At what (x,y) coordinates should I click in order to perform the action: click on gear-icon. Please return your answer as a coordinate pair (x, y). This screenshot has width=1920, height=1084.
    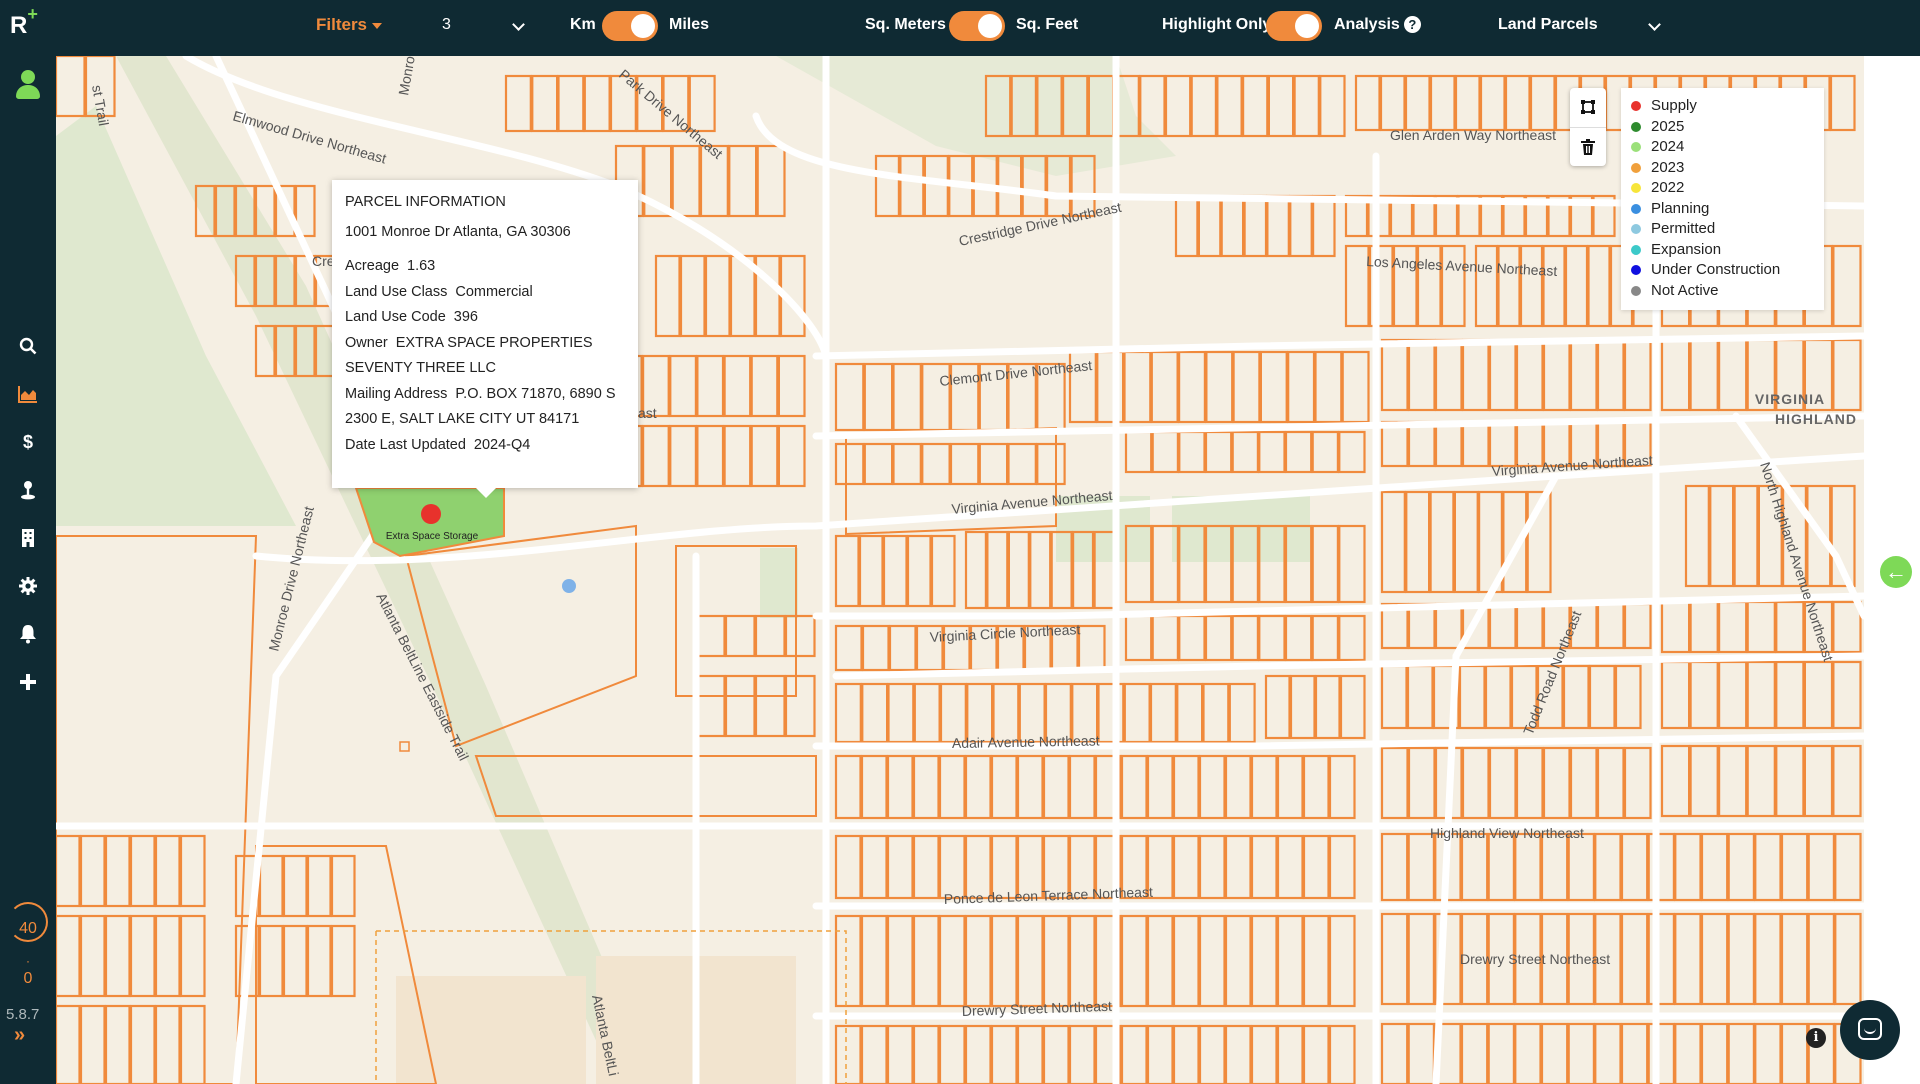
    Looking at the image, I should click on (28, 586).